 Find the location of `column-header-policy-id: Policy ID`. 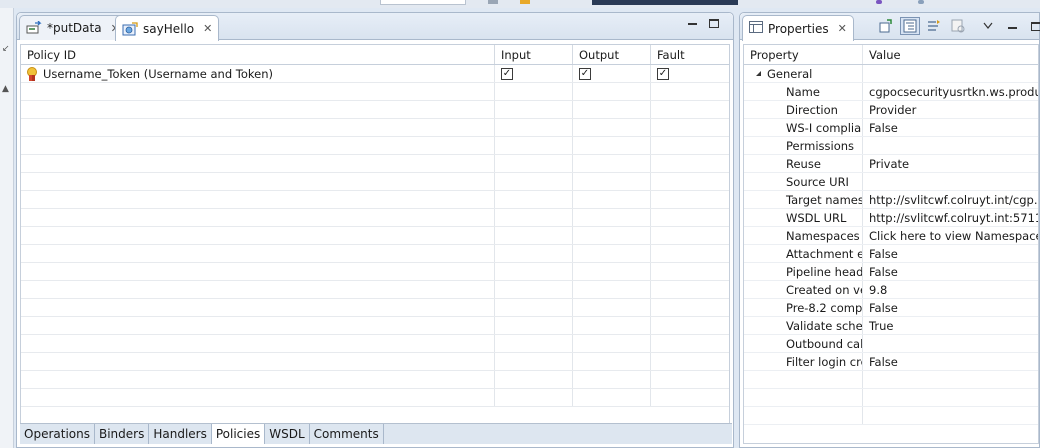

column-header-policy-id: Policy ID is located at coordinates (258, 54).